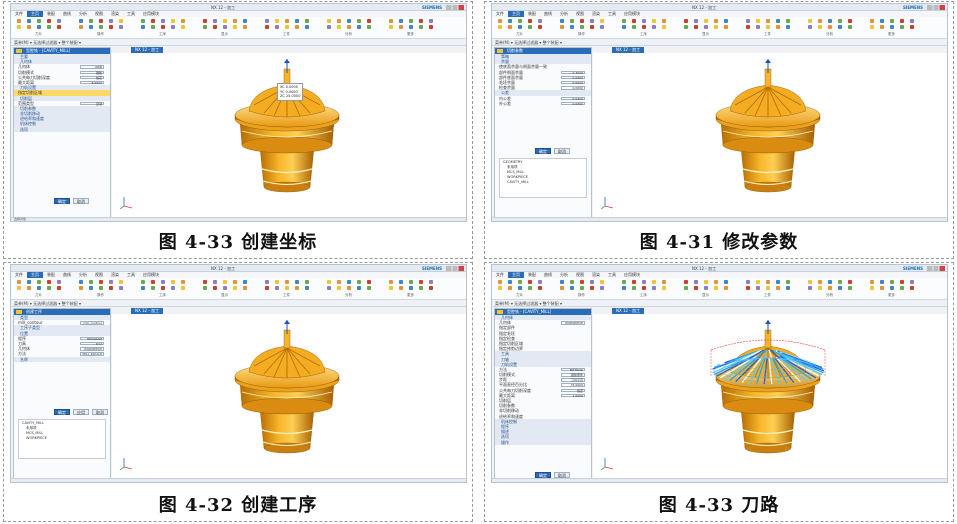  What do you see at coordinates (92, 343) in the screenshot?
I see `row-value-field: D12` at bounding box center [92, 343].